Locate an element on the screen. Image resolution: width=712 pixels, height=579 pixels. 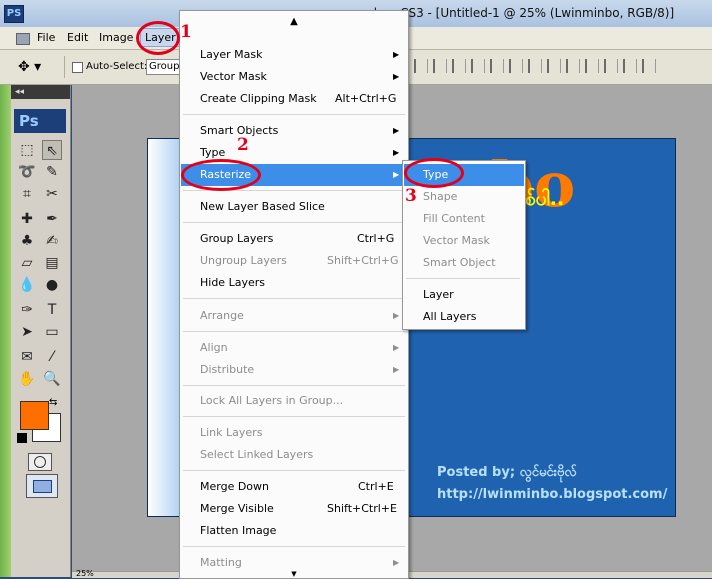
menu-item-arrange: Arrange ▶ is located at coordinates (294, 316).